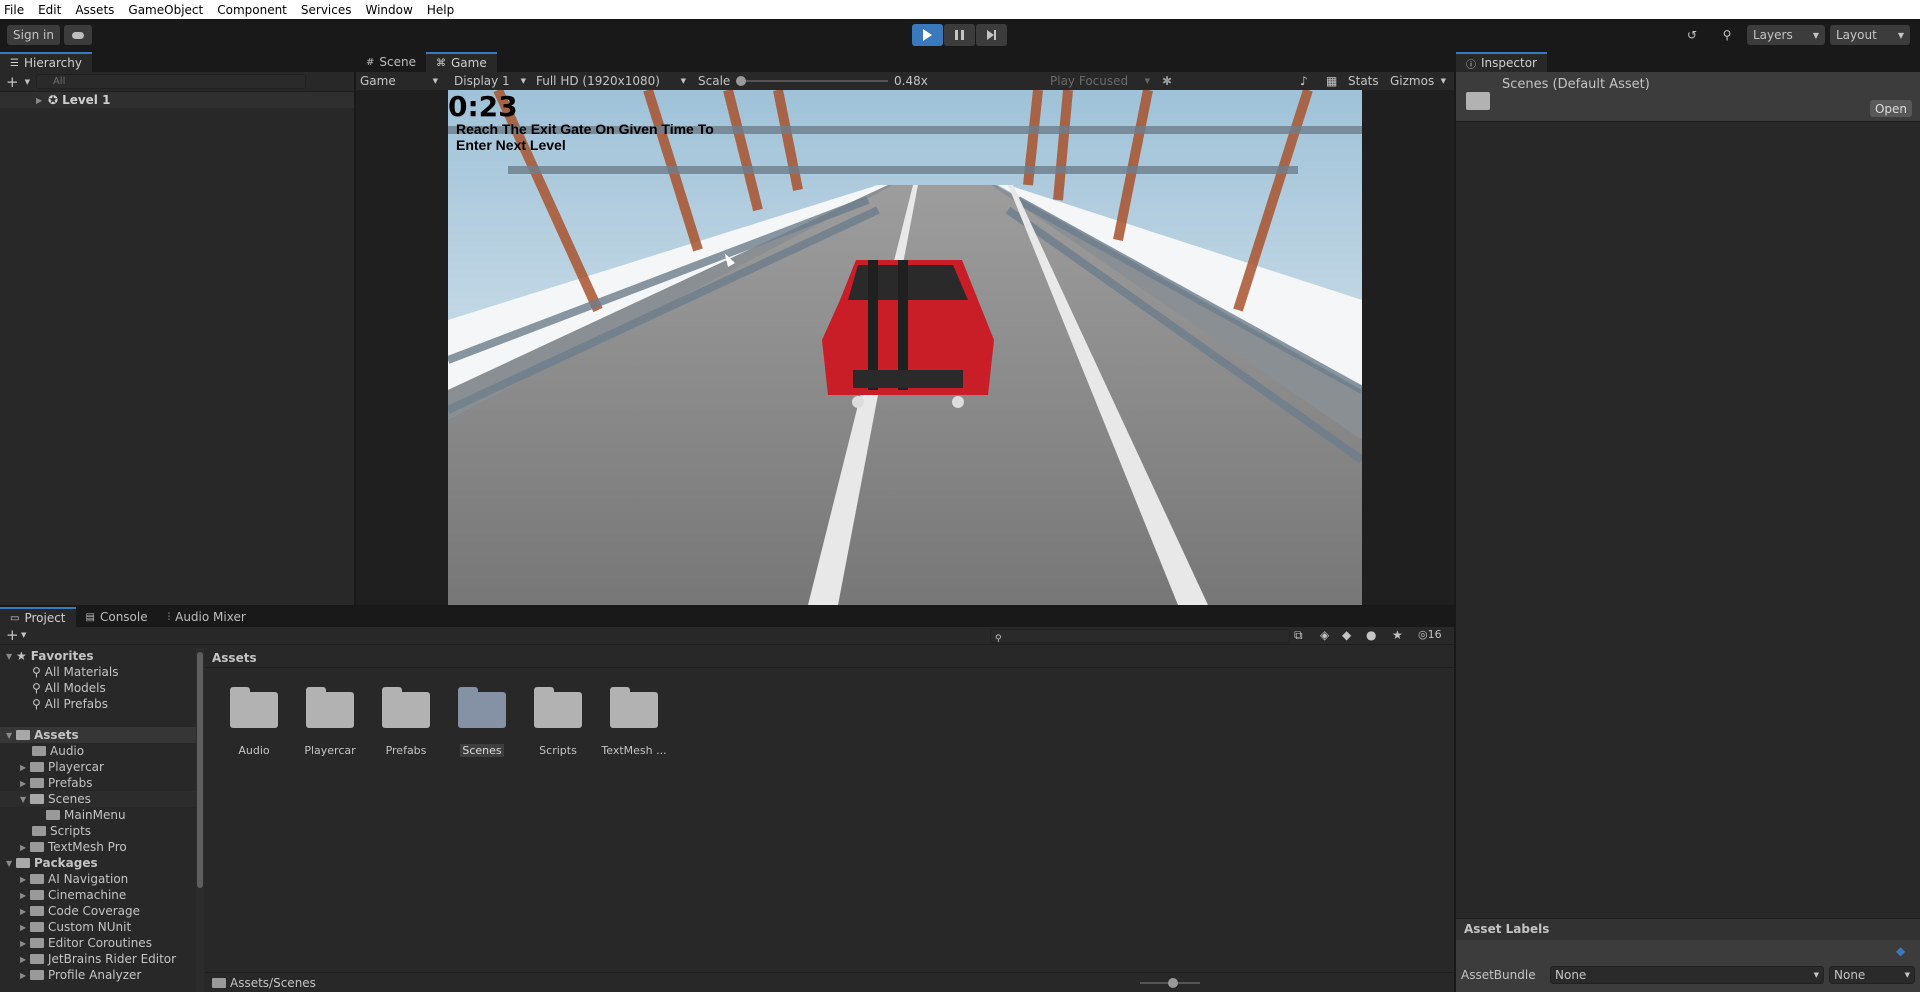  What do you see at coordinates (1430, 634) in the screenshot?
I see `hidden-packages-toggle: ◎16` at bounding box center [1430, 634].